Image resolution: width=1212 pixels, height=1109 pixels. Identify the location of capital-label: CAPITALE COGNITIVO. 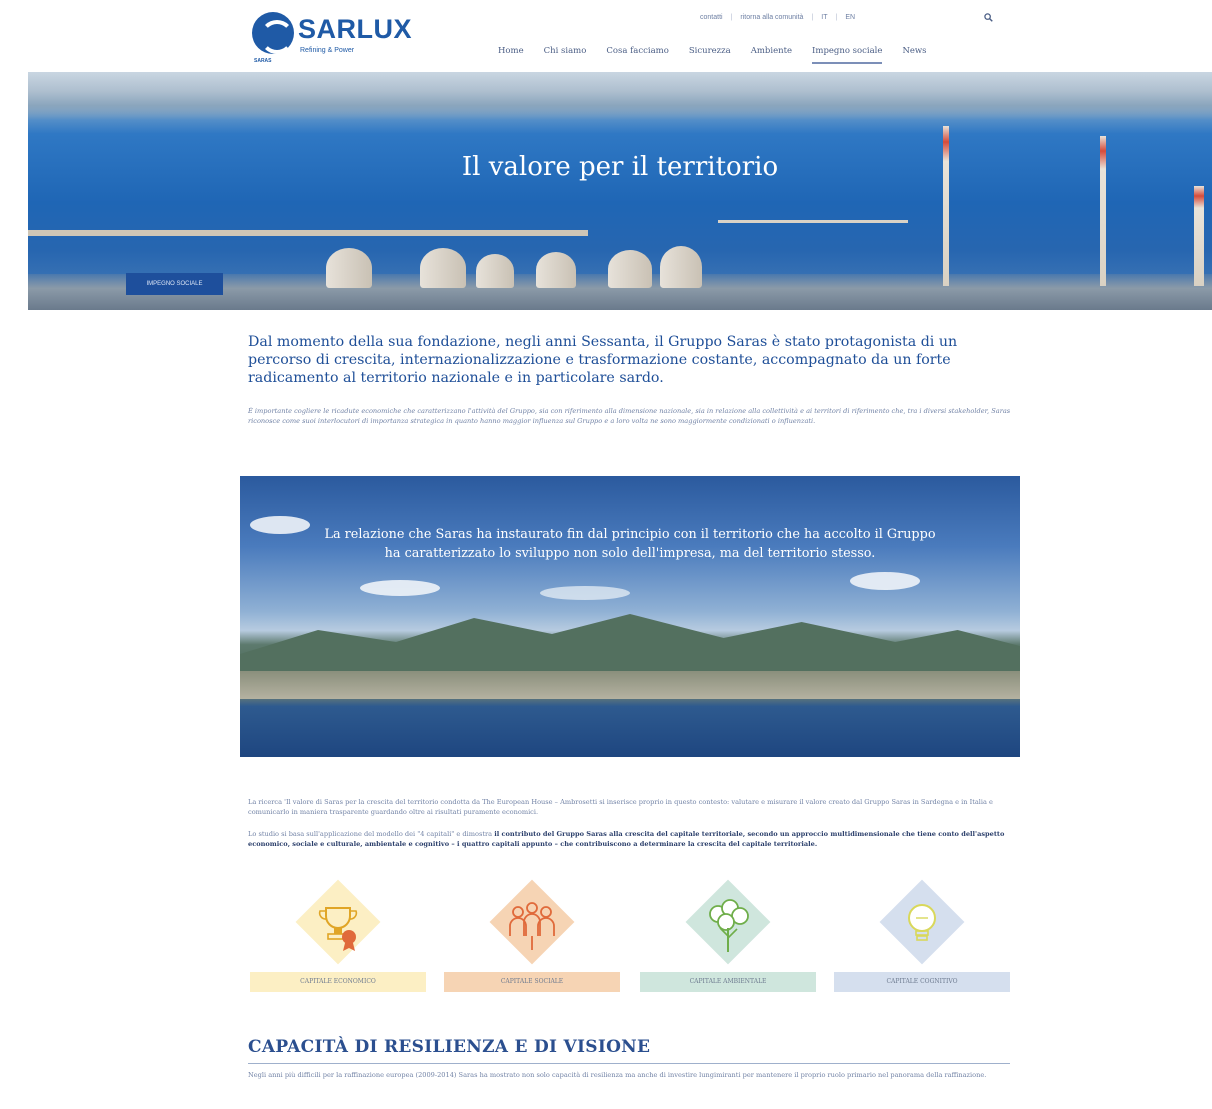
(922, 982).